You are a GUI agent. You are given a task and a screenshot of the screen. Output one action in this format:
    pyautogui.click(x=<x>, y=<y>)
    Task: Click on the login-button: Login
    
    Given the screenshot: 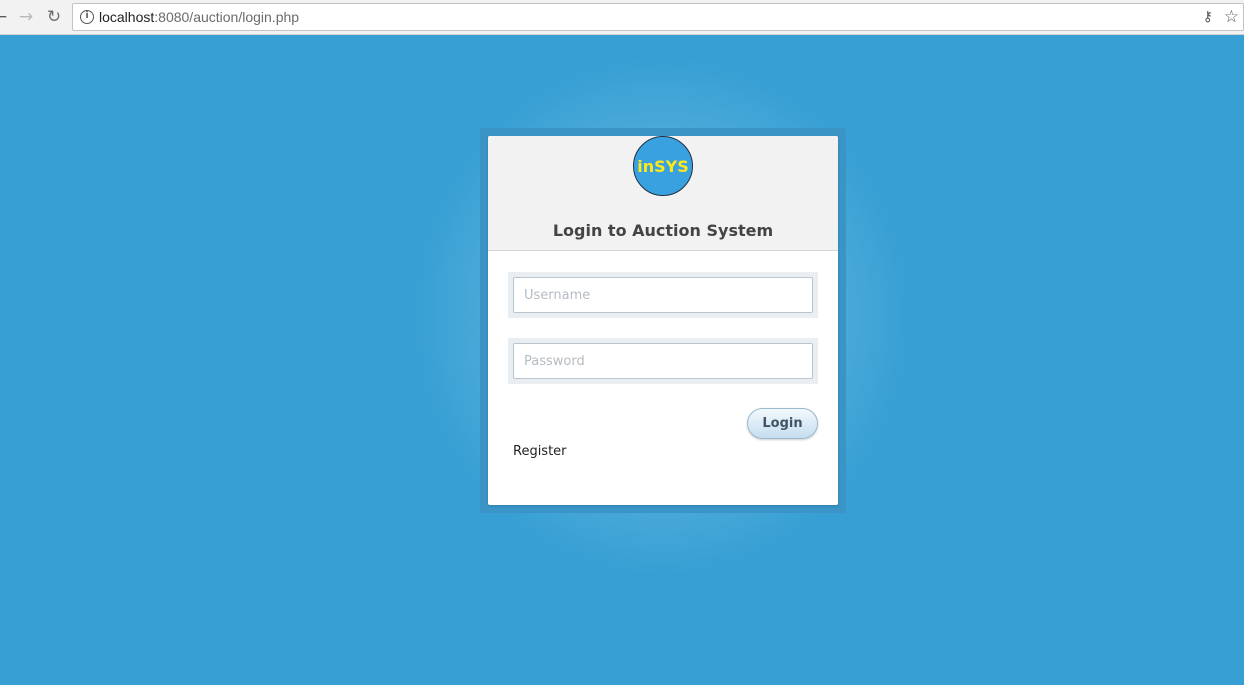 What is the action you would take?
    pyautogui.click(x=782, y=423)
    